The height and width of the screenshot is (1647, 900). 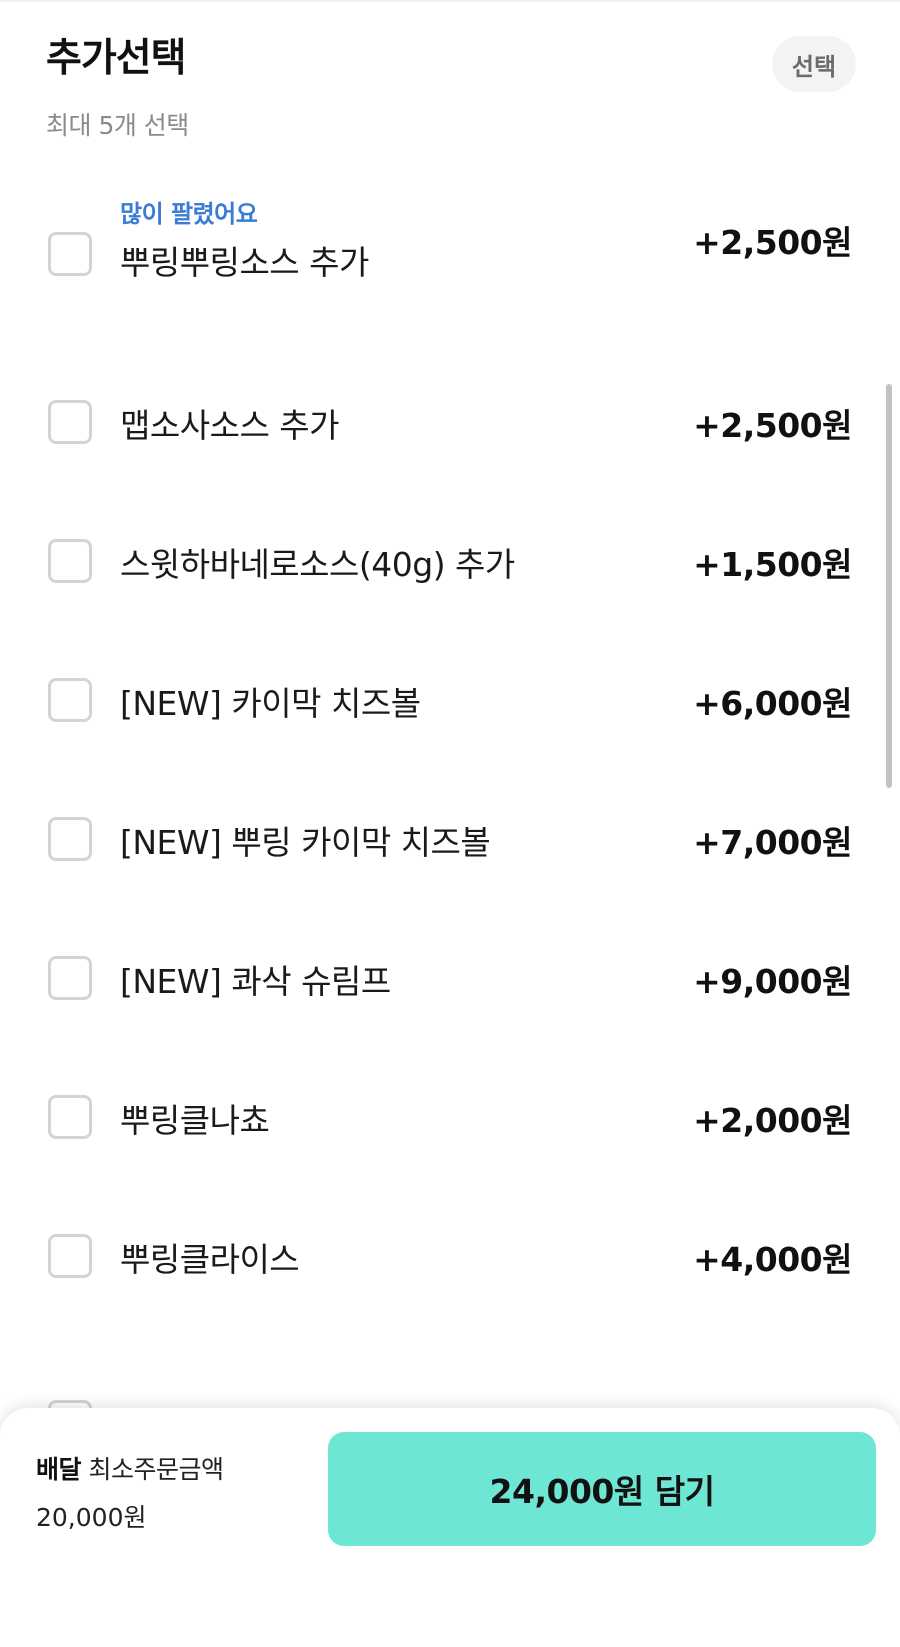 What do you see at coordinates (772, 1120) in the screenshot?
I see `option-price: +2,000원` at bounding box center [772, 1120].